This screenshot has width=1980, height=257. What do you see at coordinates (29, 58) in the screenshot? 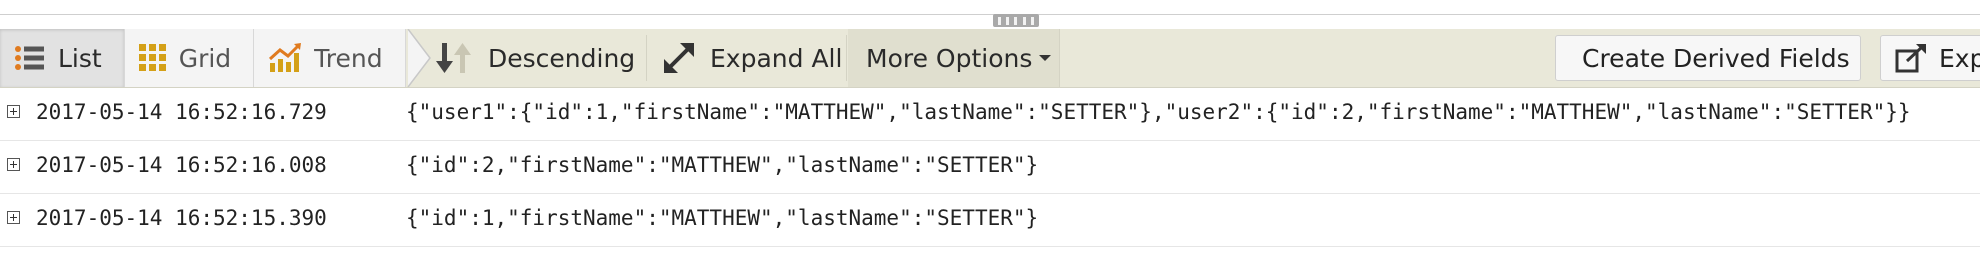
I see `list-icon` at bounding box center [29, 58].